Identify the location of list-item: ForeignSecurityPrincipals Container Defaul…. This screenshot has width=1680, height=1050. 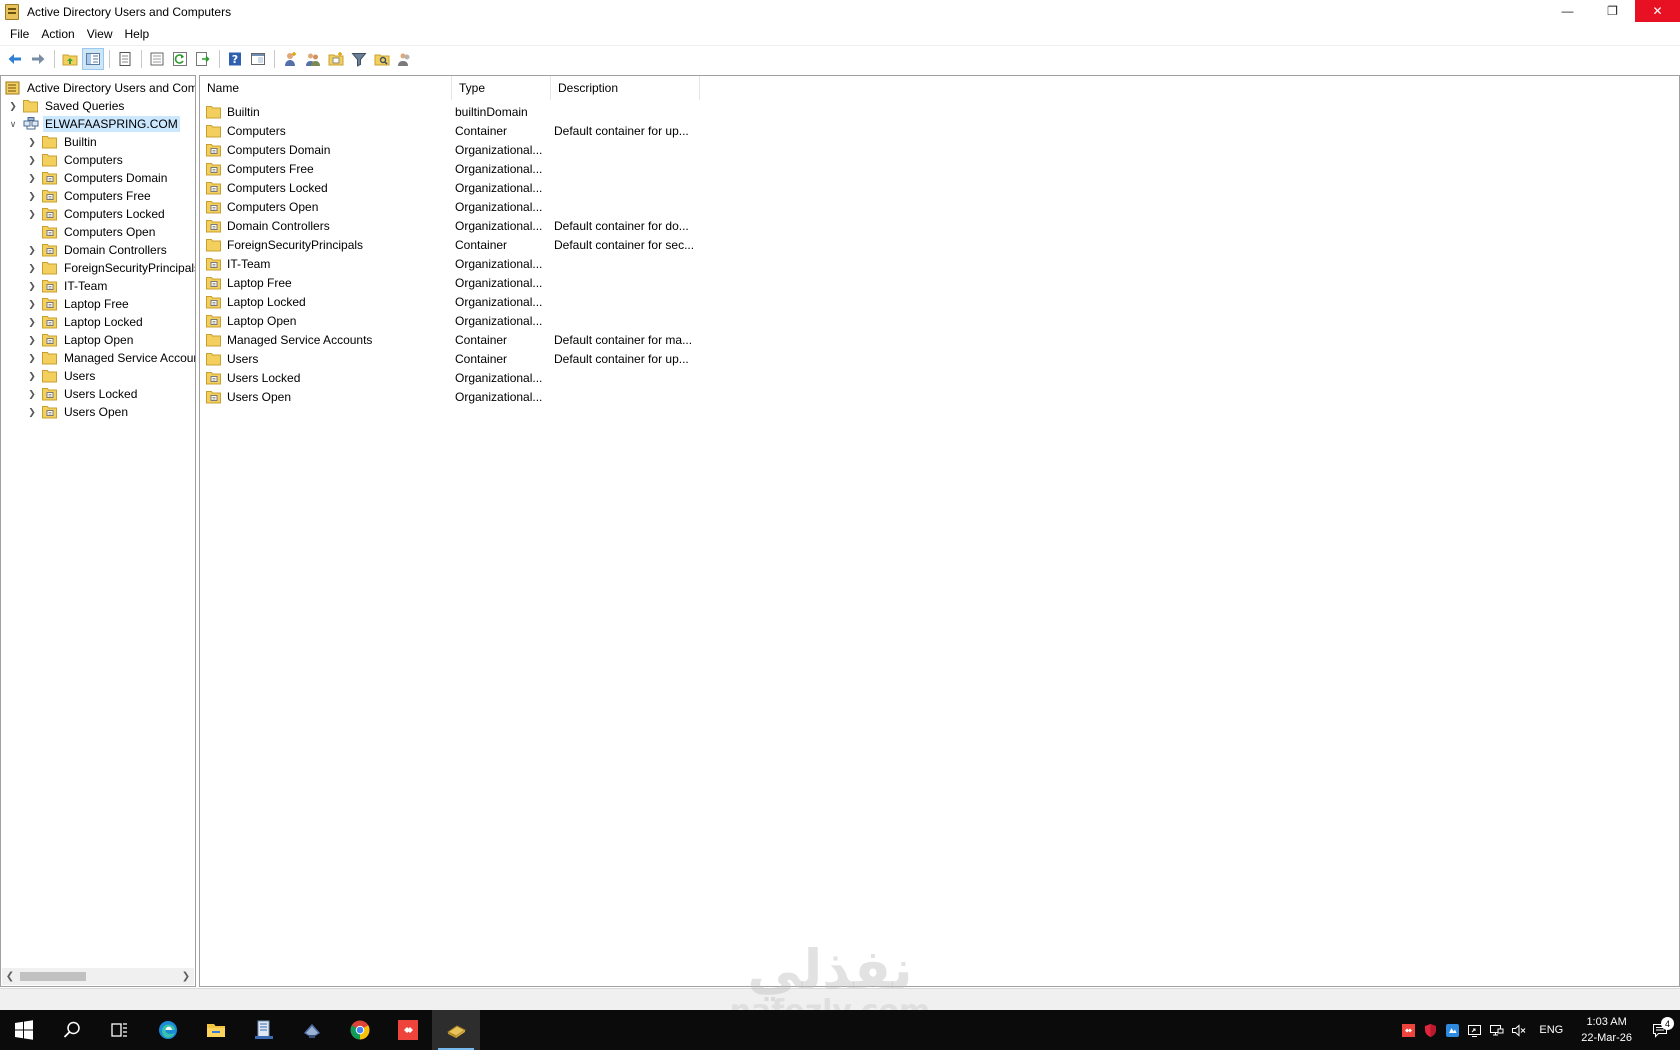
(449, 244).